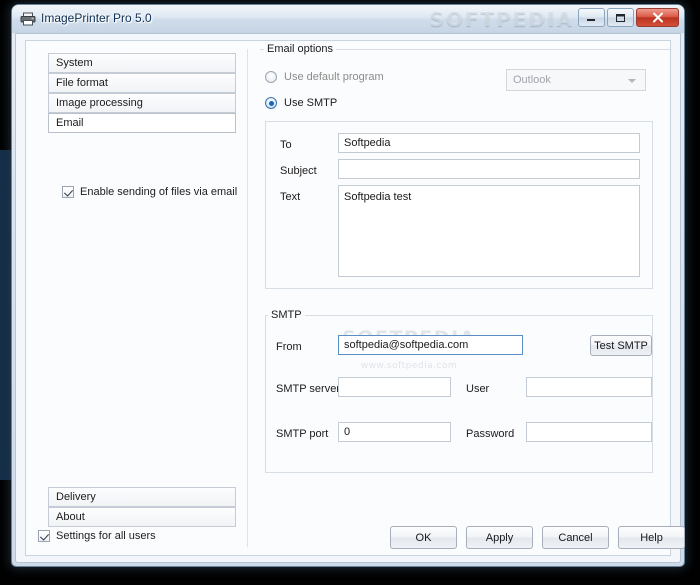 The height and width of the screenshot is (585, 700). I want to click on settings-for-all-users-label: Settings for all users, so click(106, 536).